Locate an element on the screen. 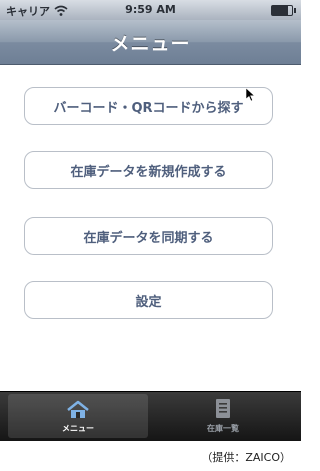  tab-inventory-list: 在庫一覧 is located at coordinates (223, 416).